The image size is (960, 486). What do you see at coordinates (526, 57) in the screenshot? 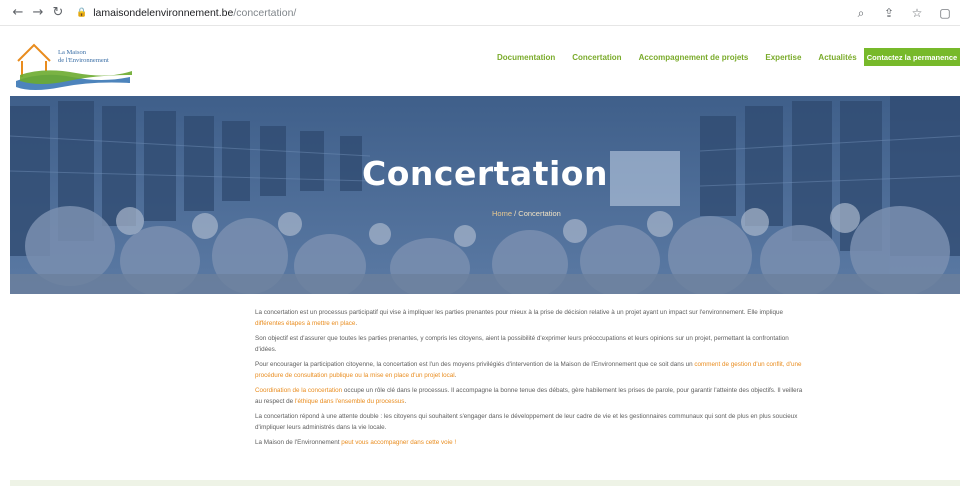
I see `menu-item-documentation: Documentation` at bounding box center [526, 57].